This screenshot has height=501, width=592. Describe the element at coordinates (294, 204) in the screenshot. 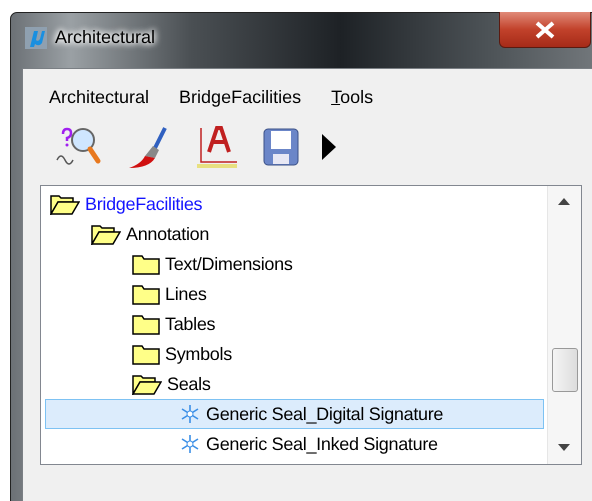

I see `tree-item: BridgeFacilities` at that location.